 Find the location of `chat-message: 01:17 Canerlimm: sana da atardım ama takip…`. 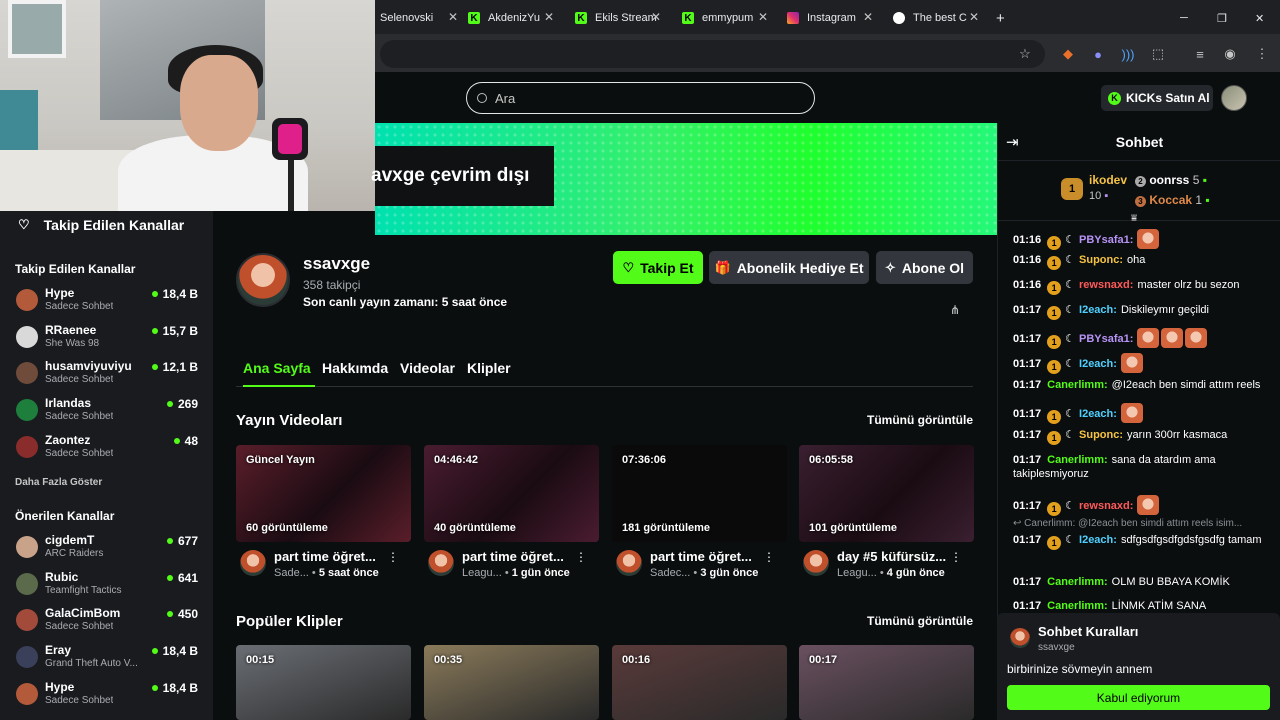

chat-message: 01:17 Canerlimm: sana da atardım ama takip… is located at coordinates (1144, 467).